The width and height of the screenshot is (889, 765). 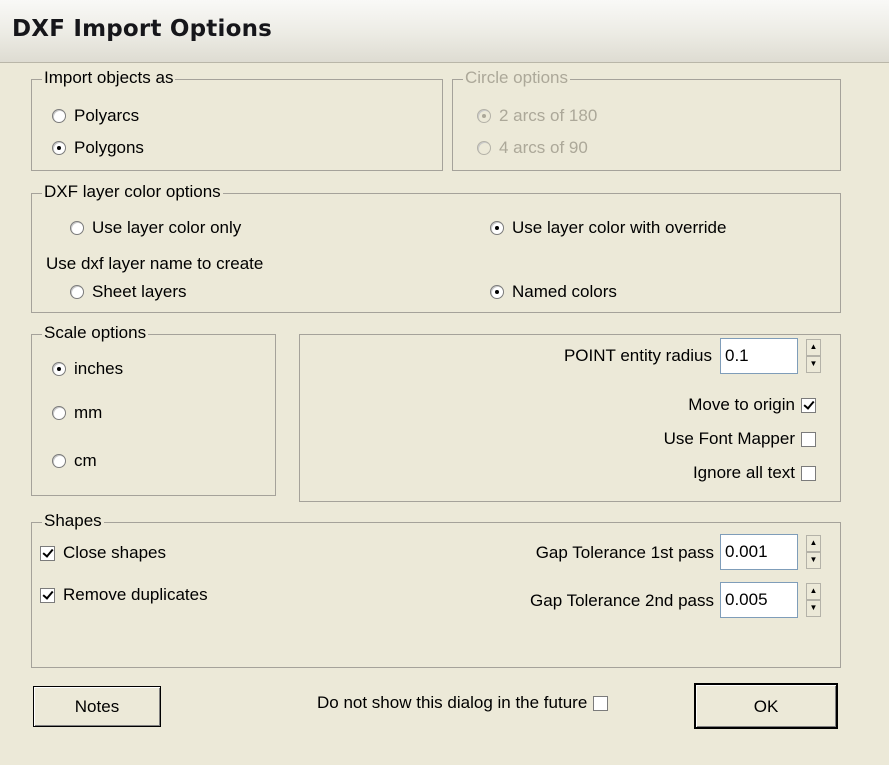 What do you see at coordinates (808, 439) in the screenshot?
I see `use-font-mapper-checkbox` at bounding box center [808, 439].